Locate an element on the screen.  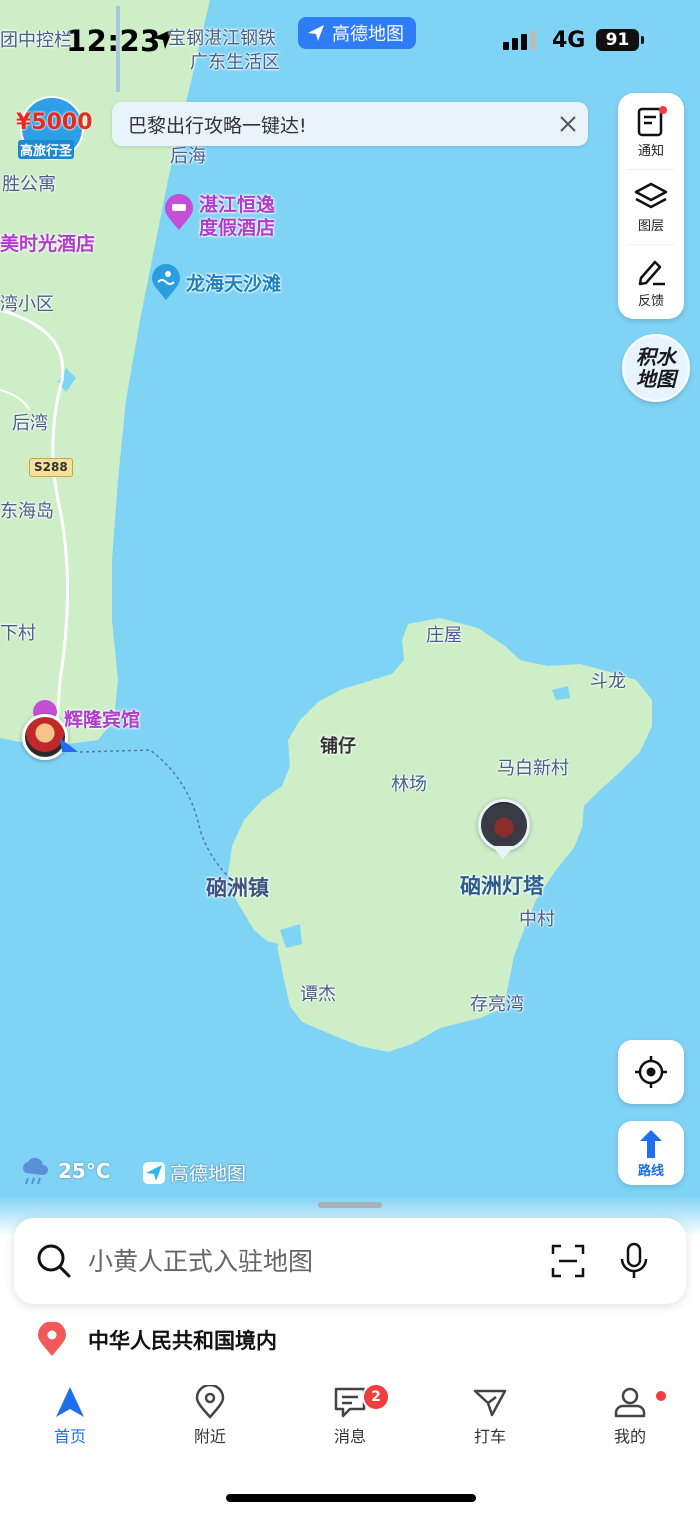
waterlogging-map-button: 积水地图 is located at coordinates (656, 368).